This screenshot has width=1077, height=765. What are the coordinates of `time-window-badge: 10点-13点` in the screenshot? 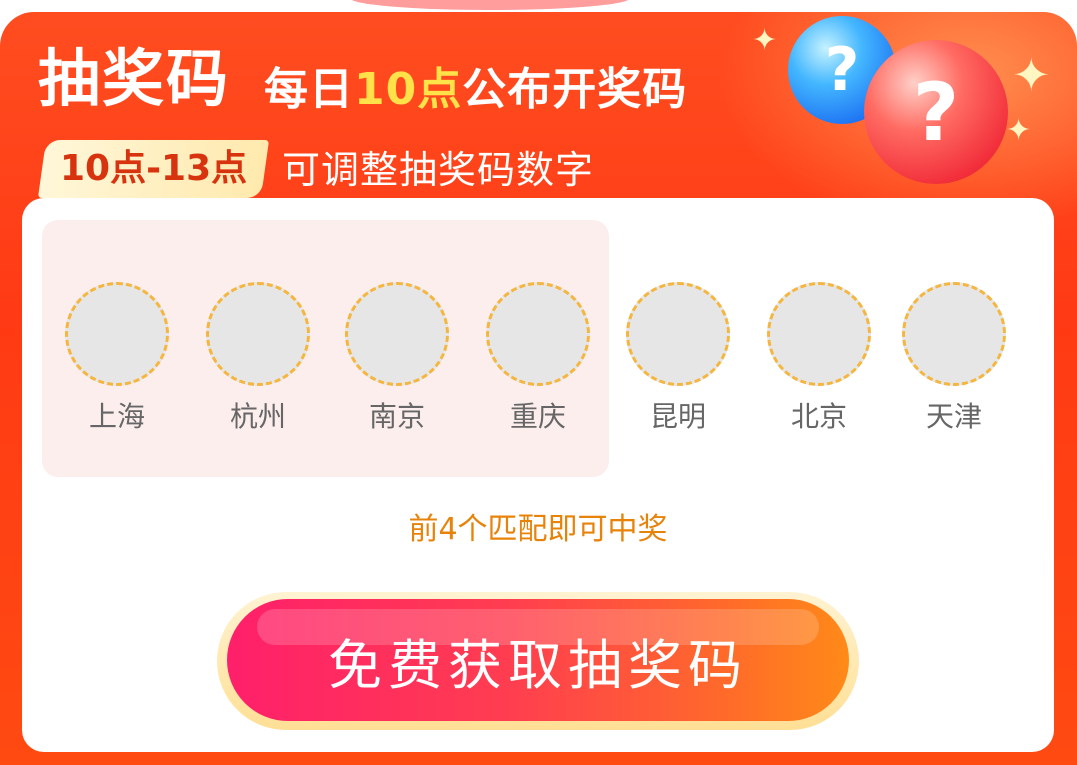 It's located at (153, 169).